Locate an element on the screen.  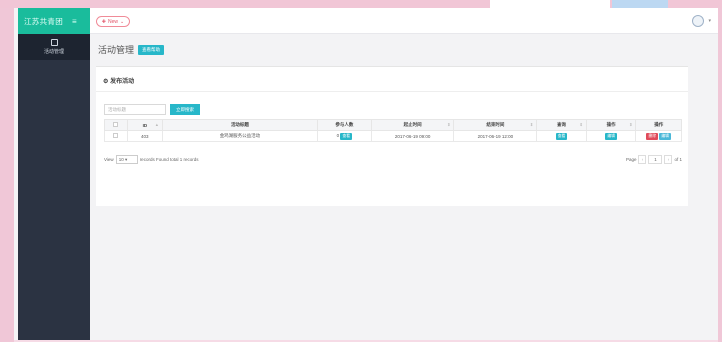
panel-divider is located at coordinates (392, 91).